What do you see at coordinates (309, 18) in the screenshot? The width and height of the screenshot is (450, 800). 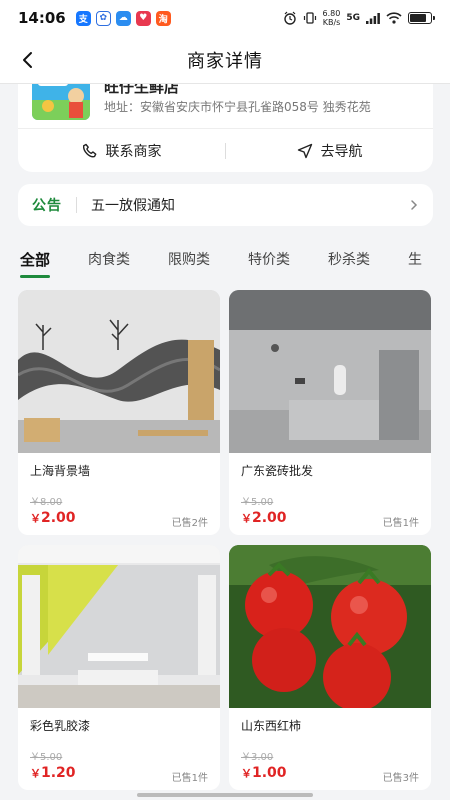 I see `vibrate-icon` at bounding box center [309, 18].